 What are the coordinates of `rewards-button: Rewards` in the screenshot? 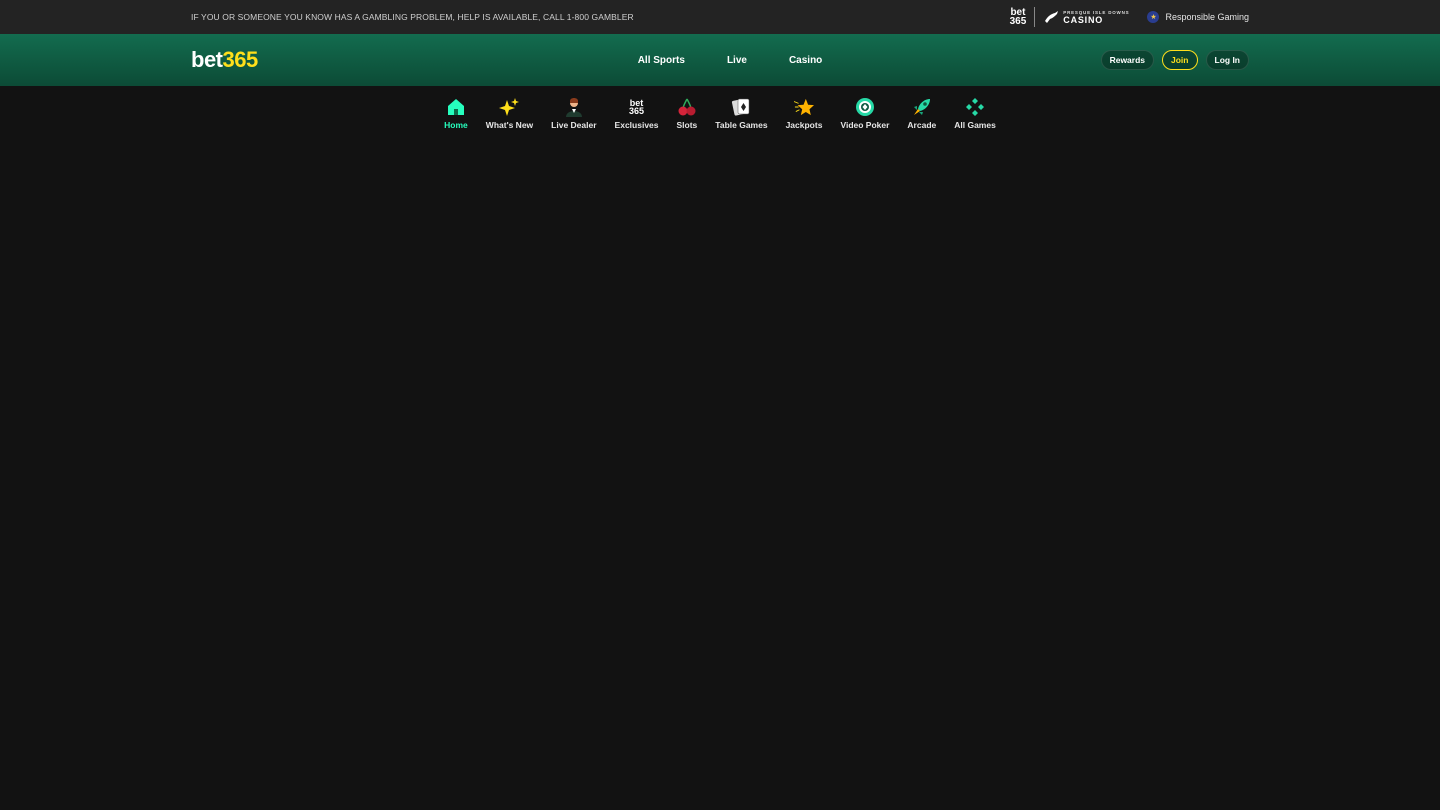 It's located at (1127, 60).